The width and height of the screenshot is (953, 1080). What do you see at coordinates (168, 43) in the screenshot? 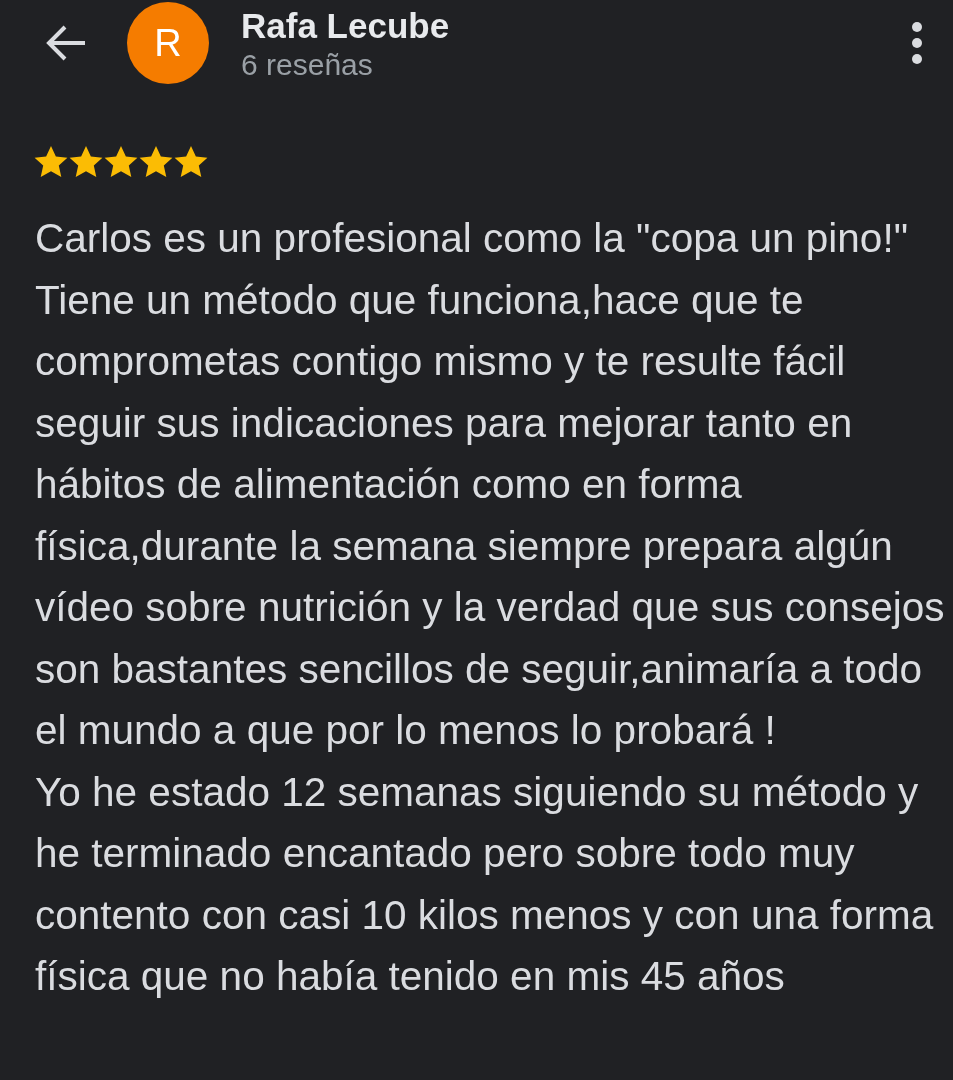
I see `avatar: R` at bounding box center [168, 43].